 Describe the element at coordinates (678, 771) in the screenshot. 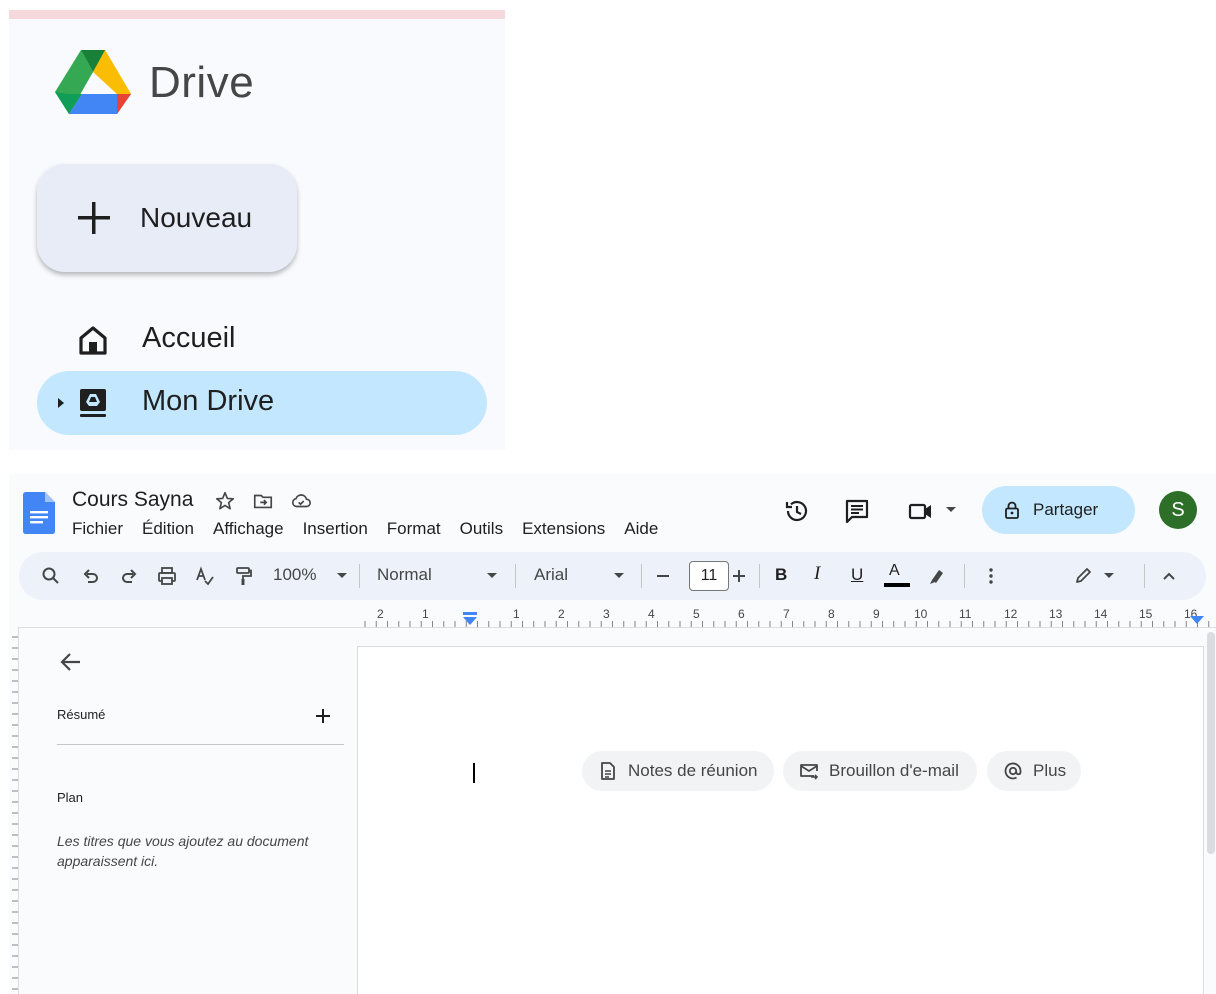

I see `meeting-notes-chip: Notes de réunion` at that location.